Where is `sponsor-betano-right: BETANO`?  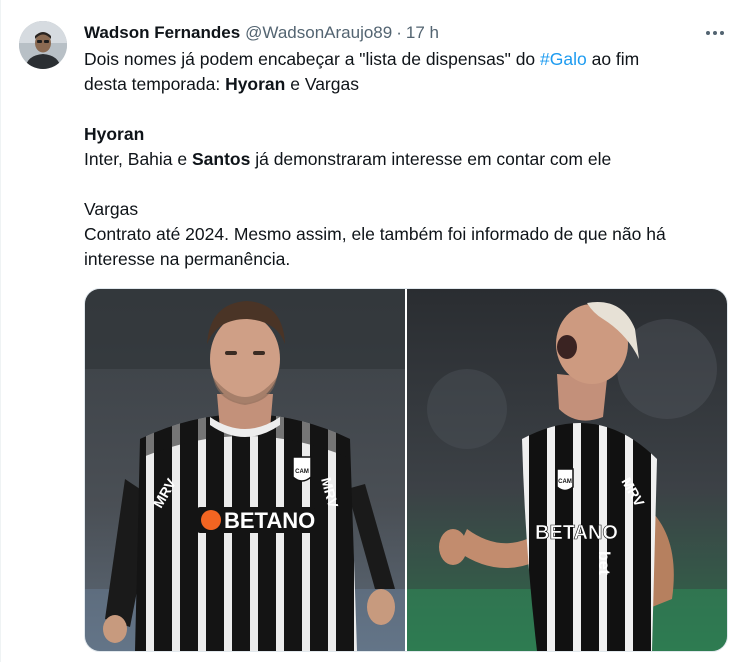 sponsor-betano-right: BETANO is located at coordinates (576, 533).